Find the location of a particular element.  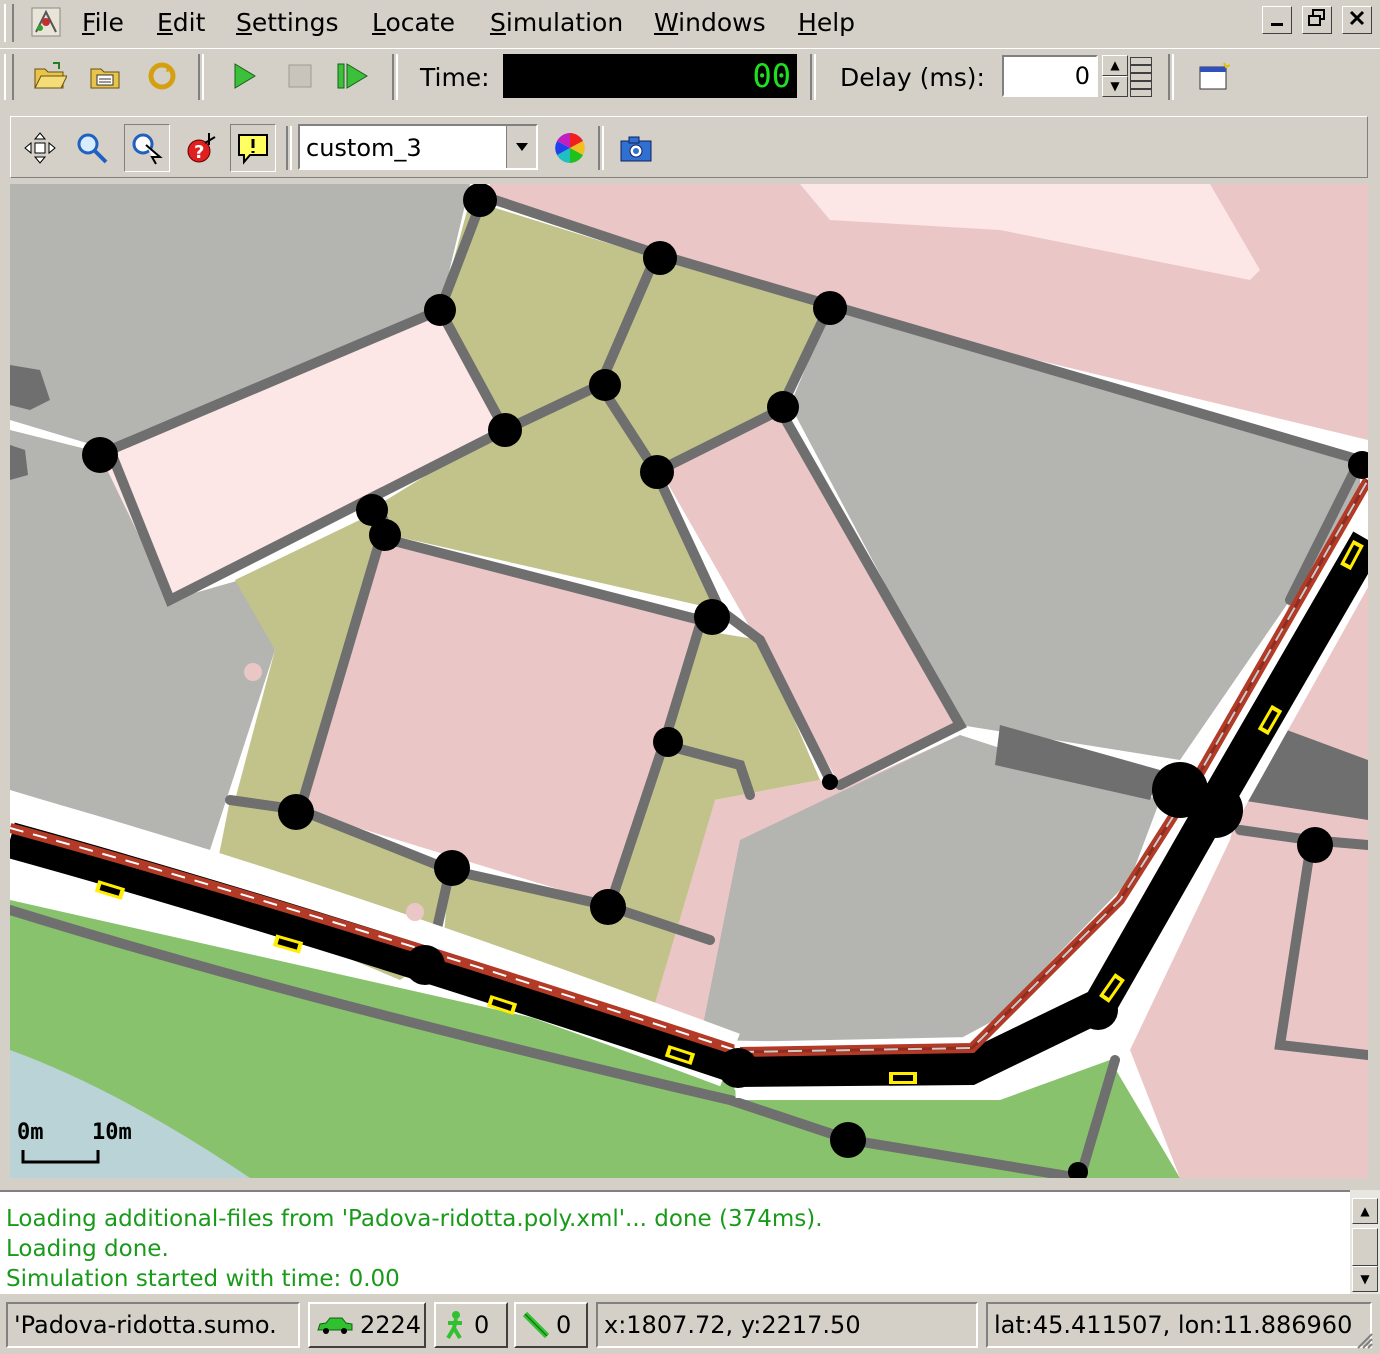

magnifier-icon is located at coordinates (92, 148).